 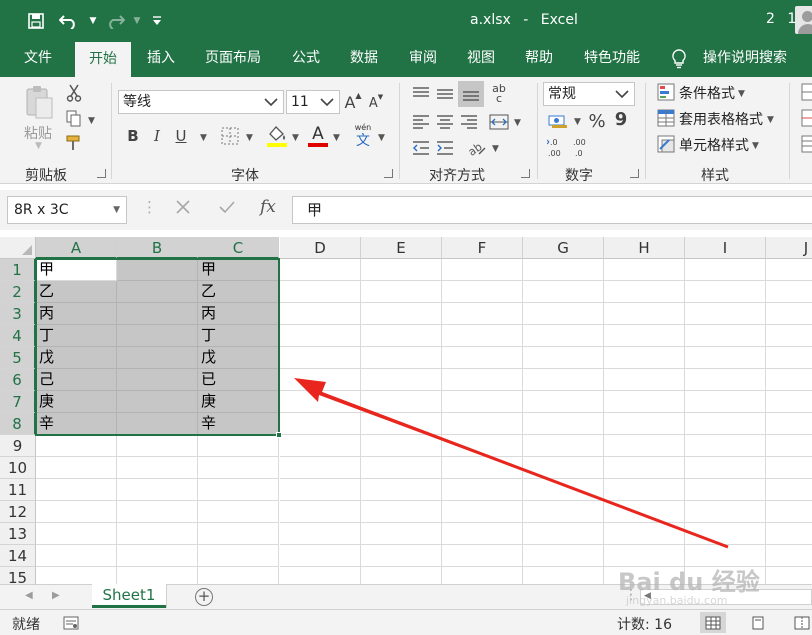 I want to click on cell-j2, so click(x=789, y=292).